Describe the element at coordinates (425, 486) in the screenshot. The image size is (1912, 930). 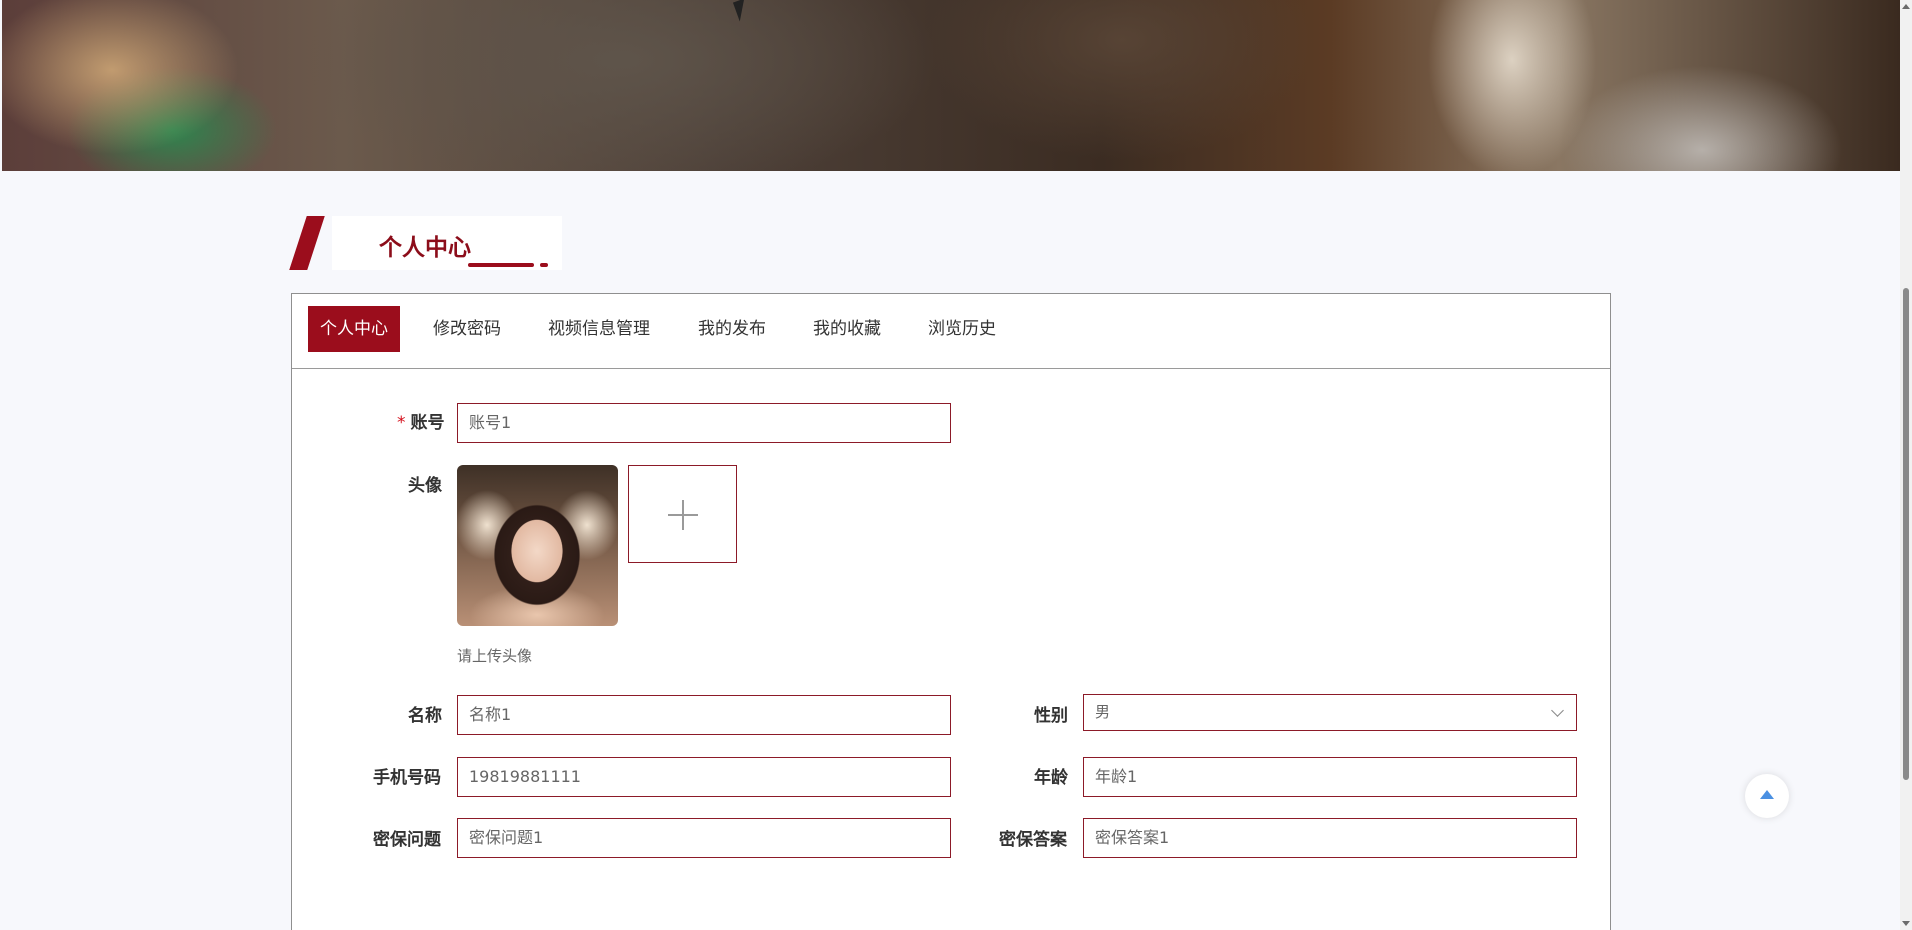
I see `avatar-label: 头像` at that location.